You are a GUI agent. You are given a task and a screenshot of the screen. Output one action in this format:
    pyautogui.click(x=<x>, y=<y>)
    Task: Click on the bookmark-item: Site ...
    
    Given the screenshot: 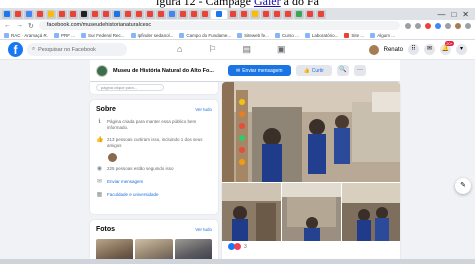 What is the action you would take?
    pyautogui.click(x=354, y=35)
    